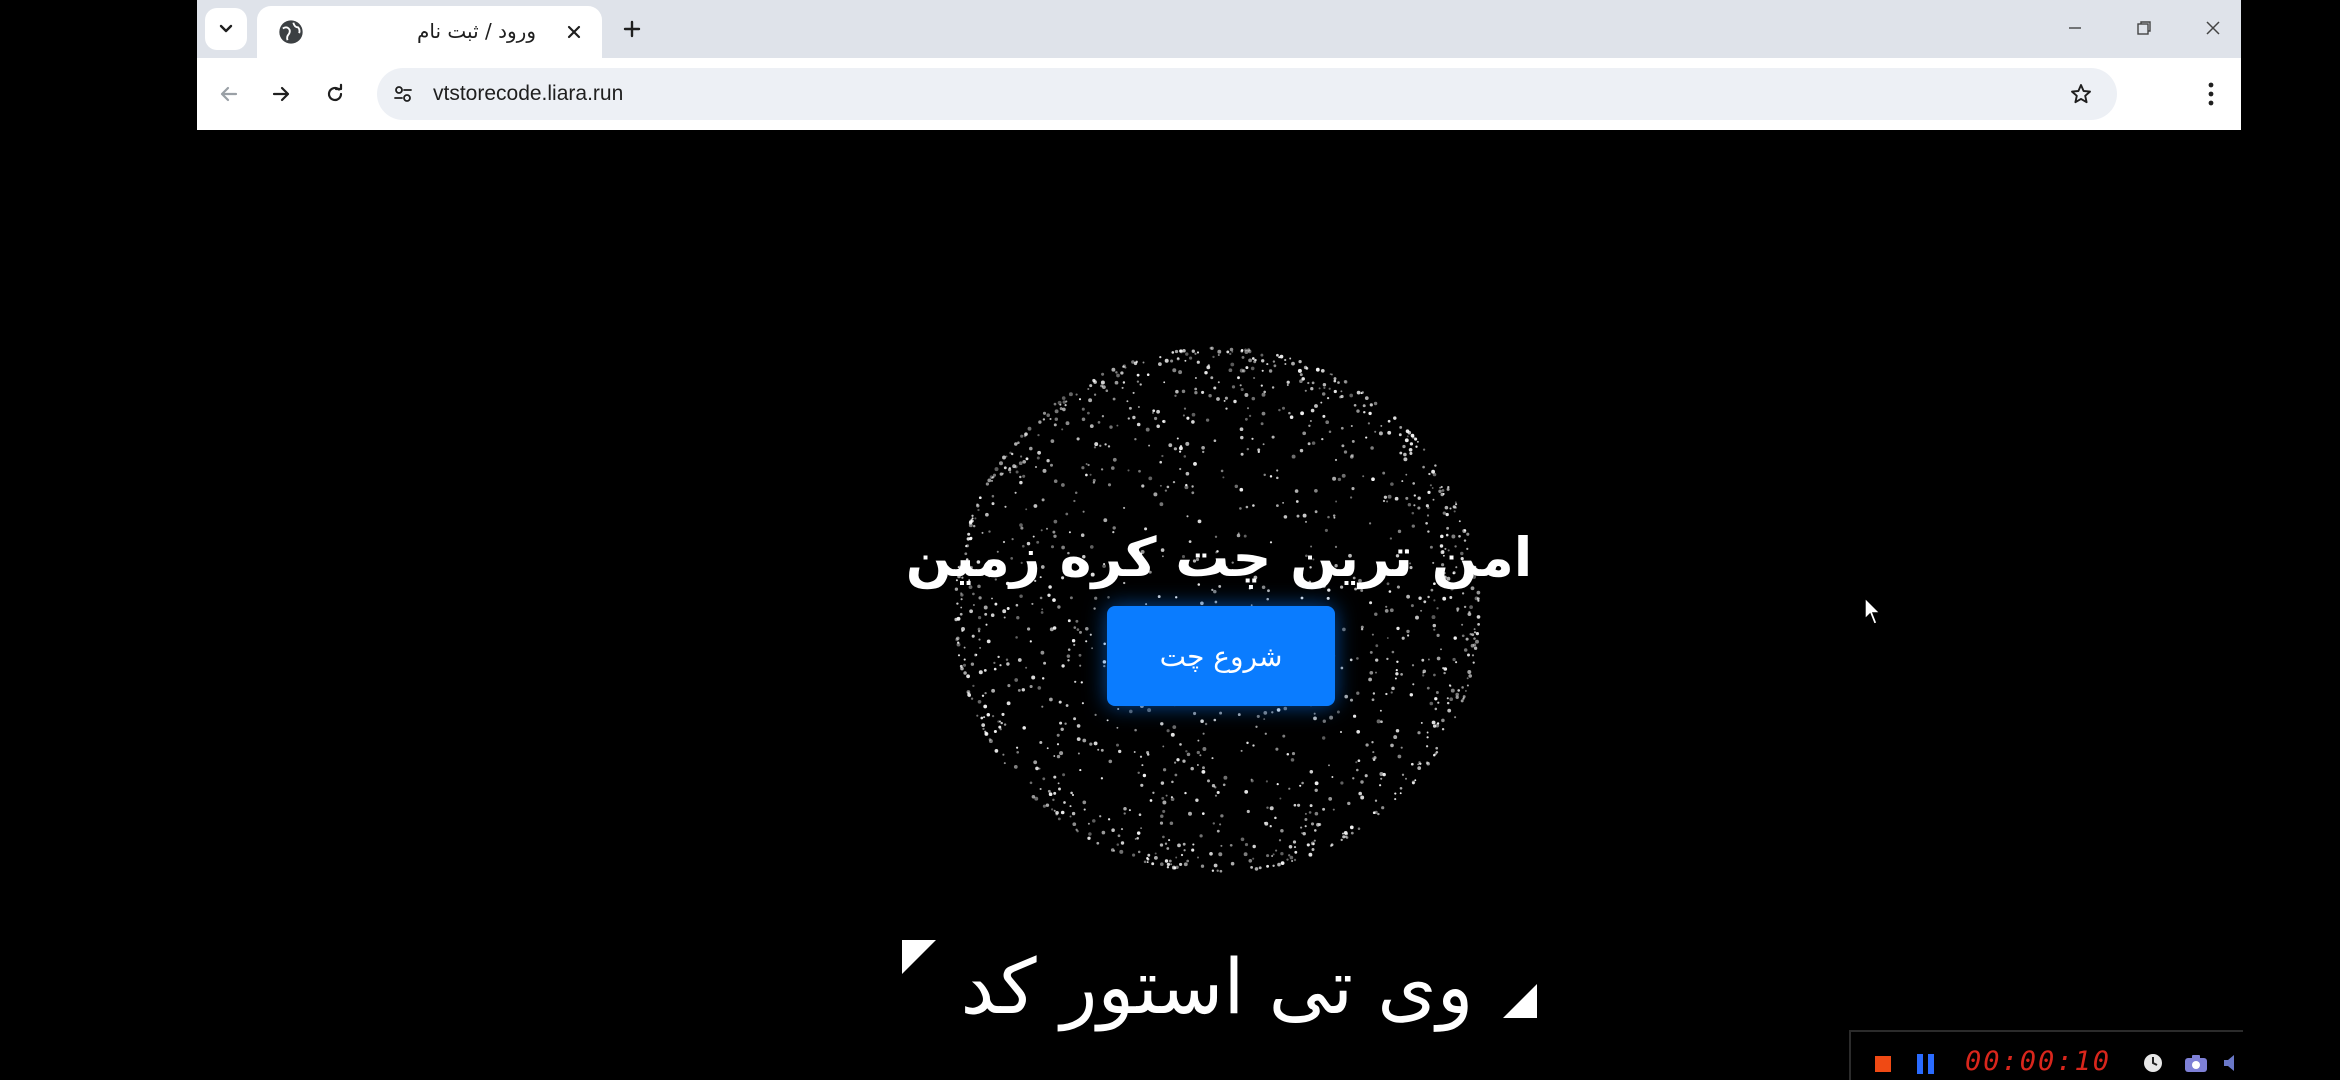 The height and width of the screenshot is (1080, 2340). What do you see at coordinates (1883, 1064) in the screenshot?
I see `stop-recording-button` at bounding box center [1883, 1064].